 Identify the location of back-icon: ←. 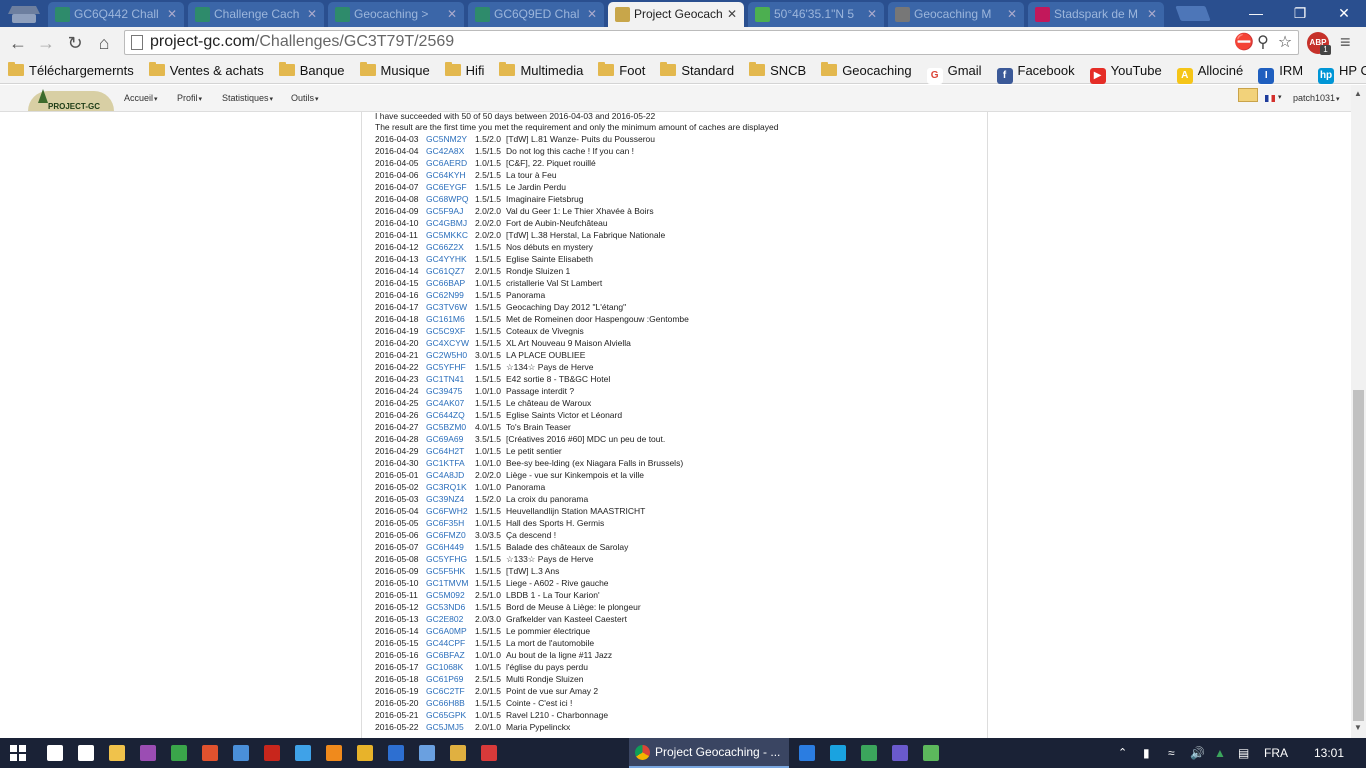
(18, 43).